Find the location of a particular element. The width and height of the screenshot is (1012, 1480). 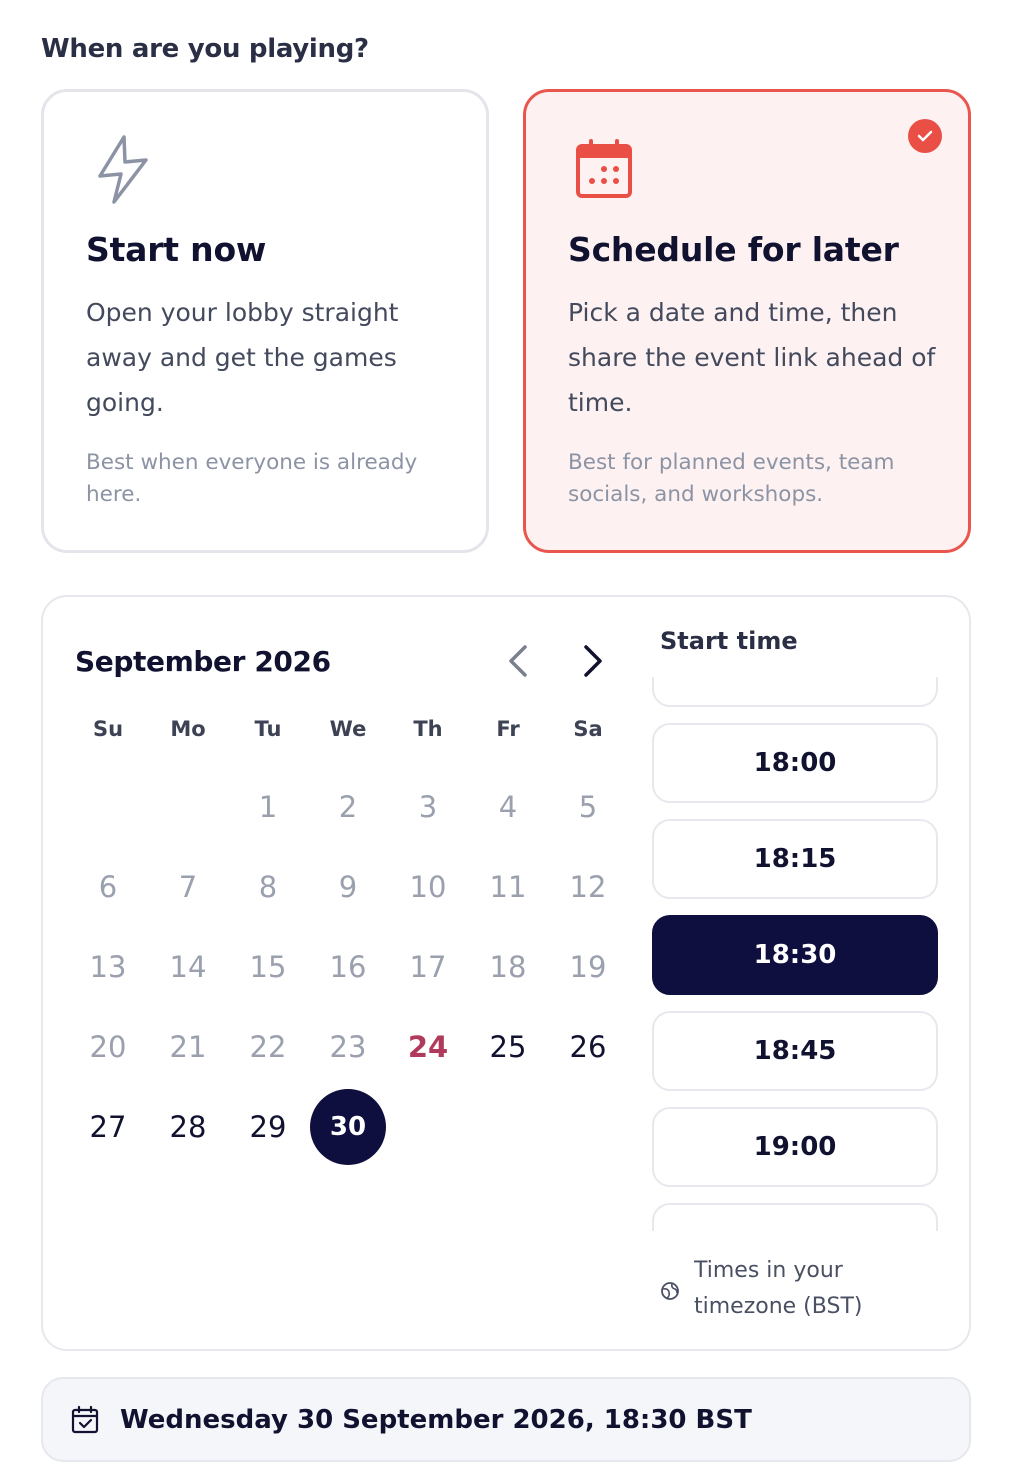

timezone-text: Times in your timezone (BST) is located at coordinates (778, 1288).